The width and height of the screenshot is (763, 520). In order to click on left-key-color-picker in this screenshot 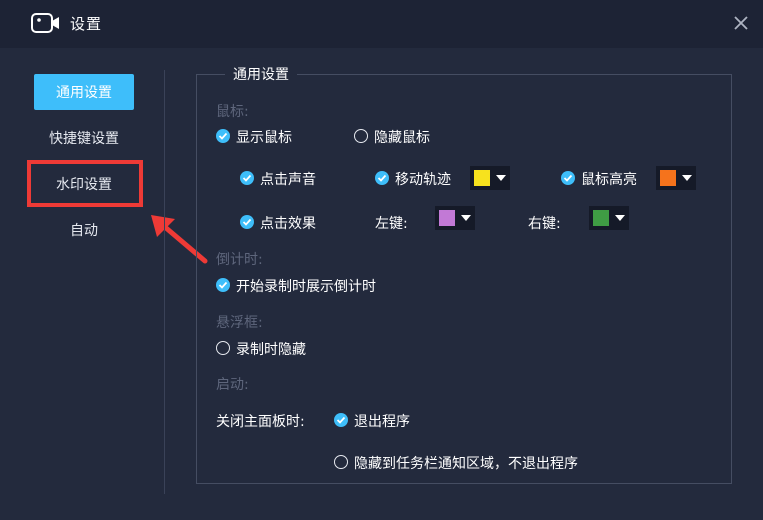, I will do `click(455, 218)`.